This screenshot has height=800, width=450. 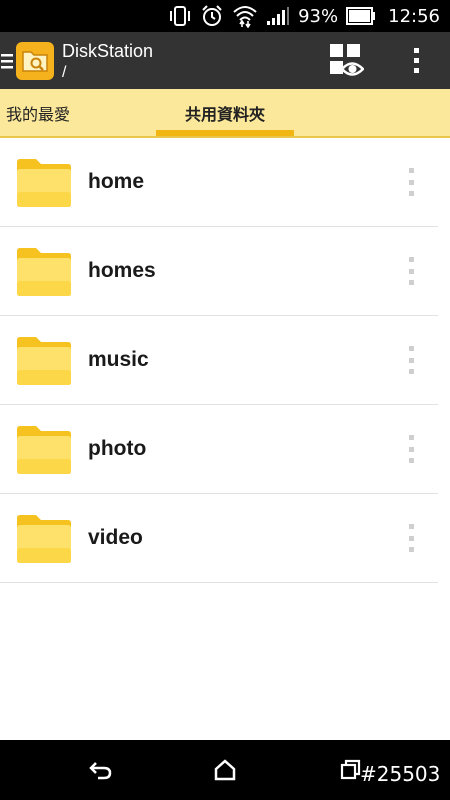 I want to click on status-bar: 93% 12:56, so click(x=225, y=16).